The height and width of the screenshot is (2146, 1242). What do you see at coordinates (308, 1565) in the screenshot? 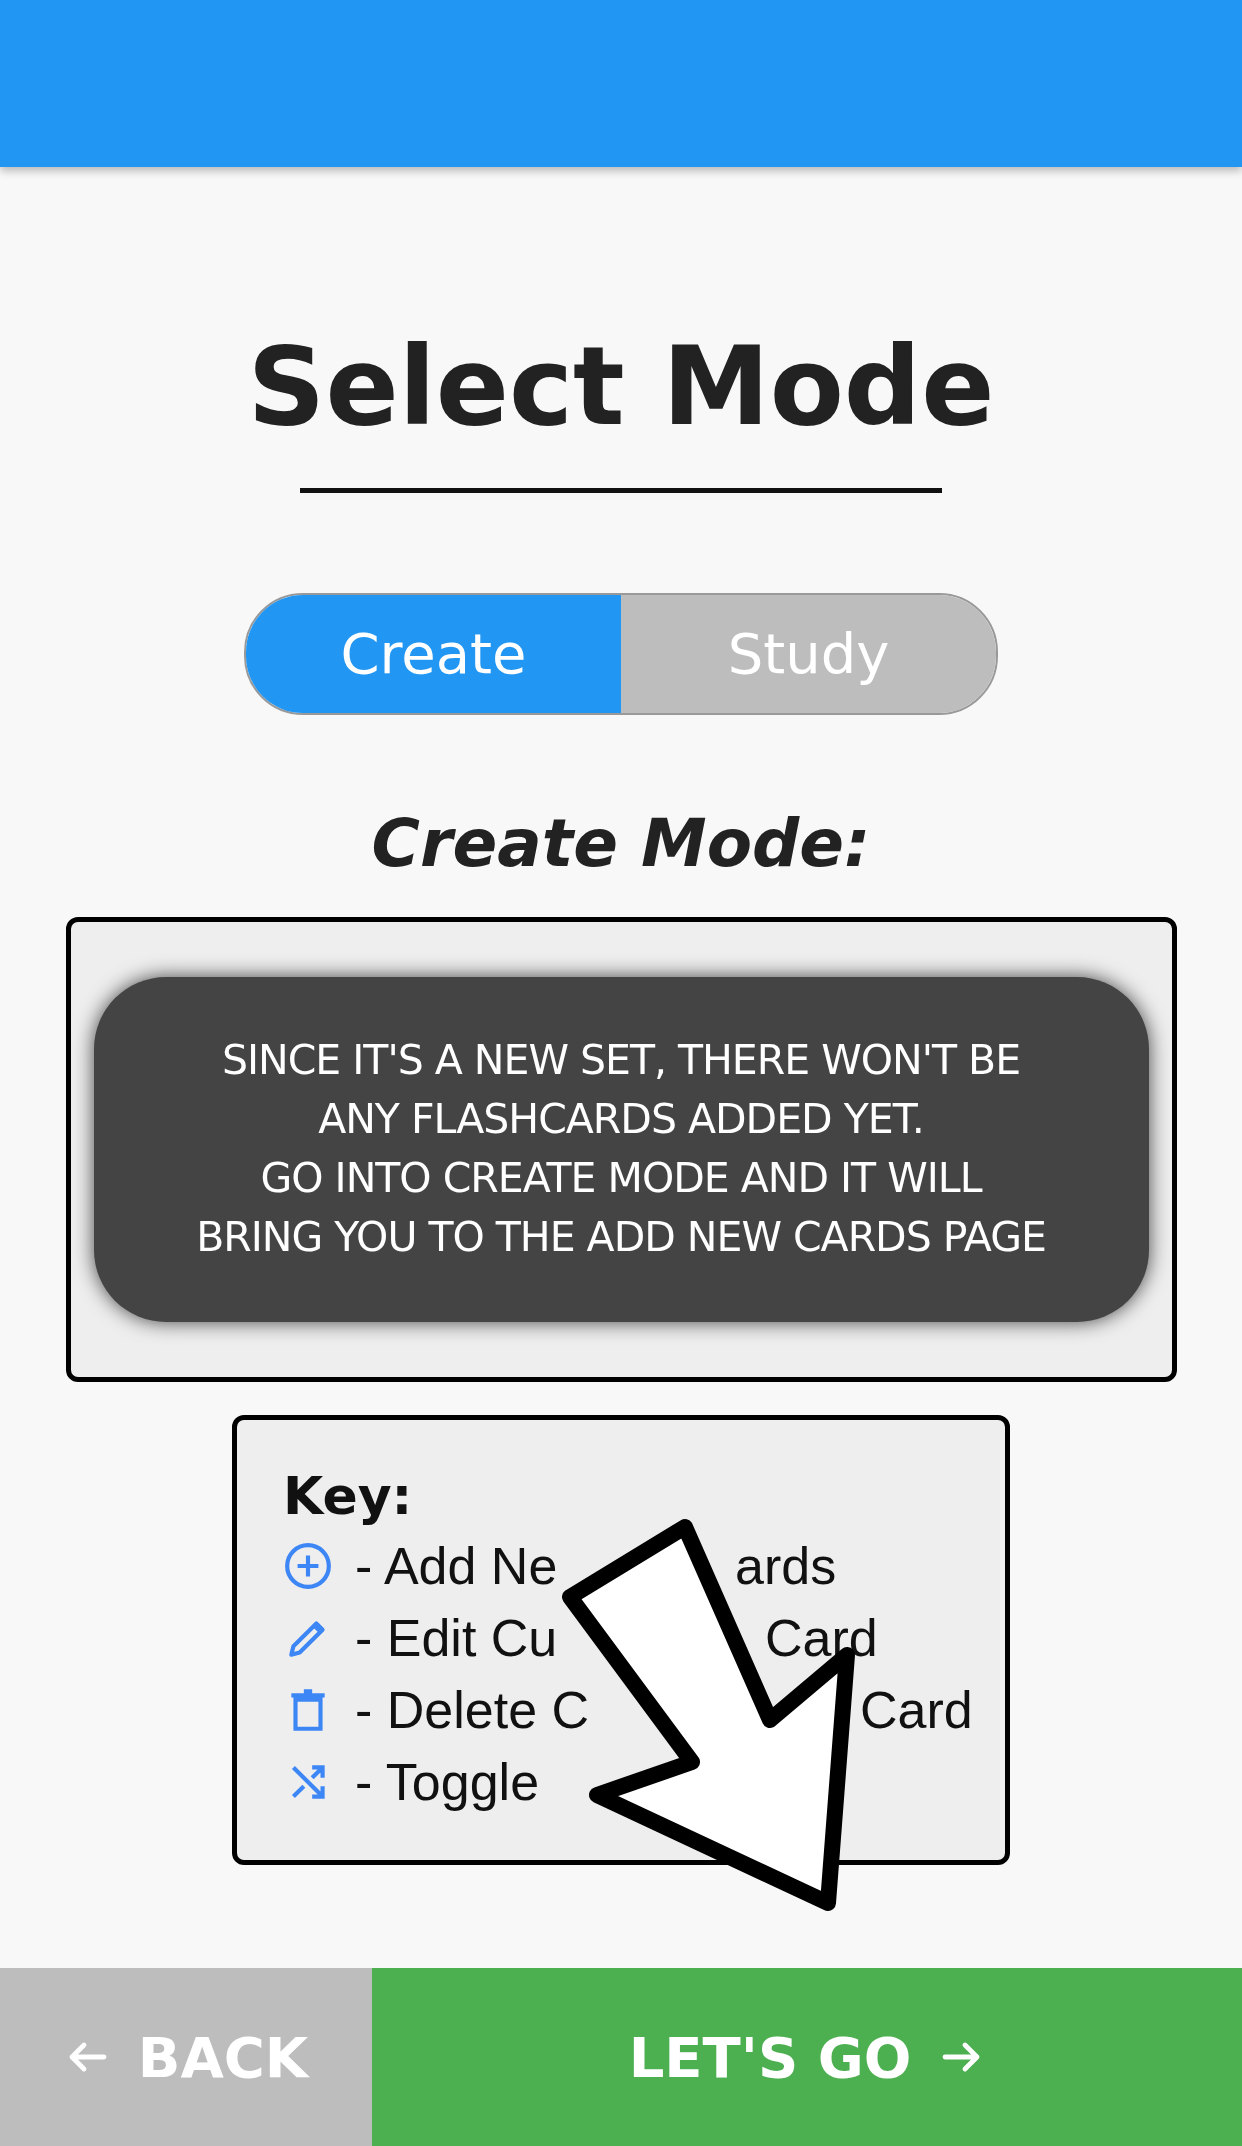
I see `add-icon` at bounding box center [308, 1565].